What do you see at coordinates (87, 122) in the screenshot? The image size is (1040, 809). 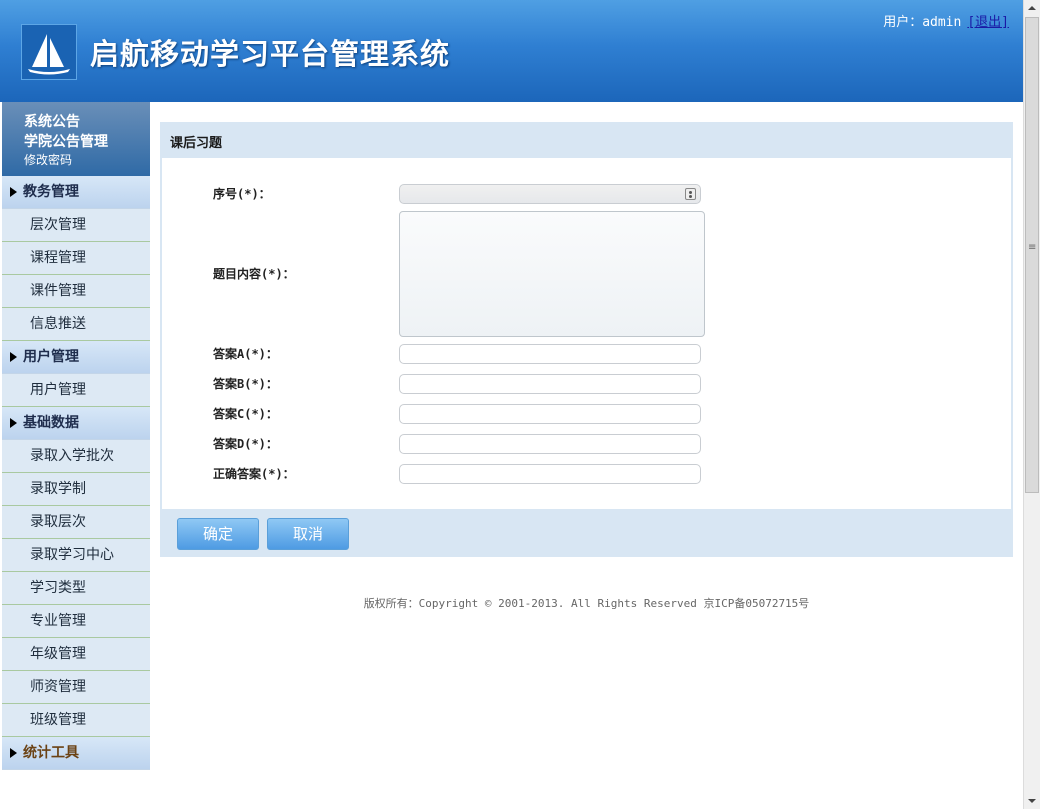 I see `sidebar-link-system-notice: 系统公告` at bounding box center [87, 122].